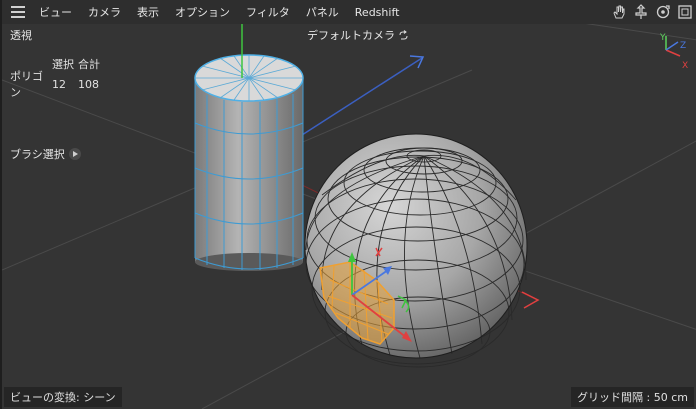 This screenshot has height=409, width=696. I want to click on menu-display: 表示, so click(148, 12).